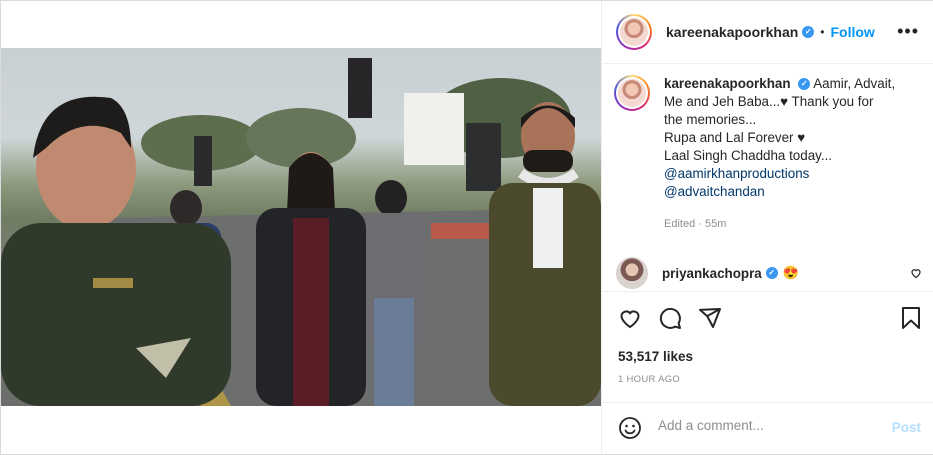  I want to click on comment-row: priyankachopra ✓ 😍, so click(769, 273).